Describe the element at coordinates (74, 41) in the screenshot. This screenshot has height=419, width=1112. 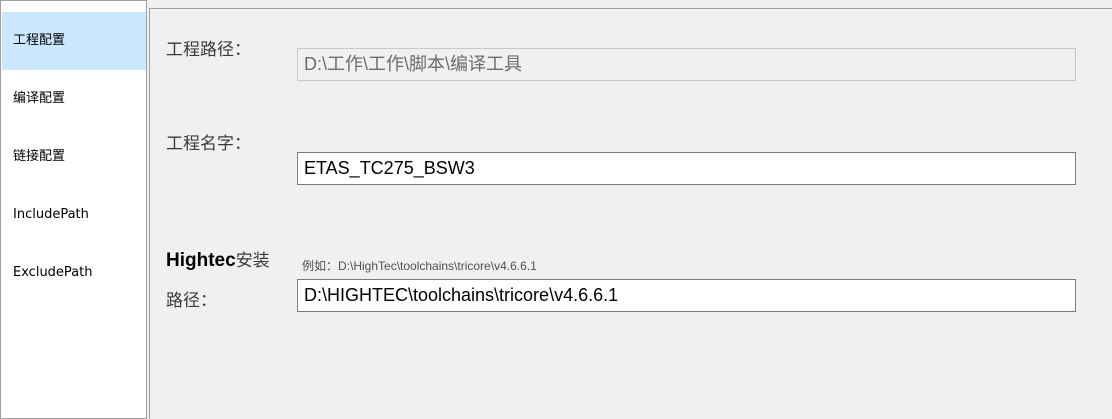
I see `sidebar-item-project-config: 工程配置` at that location.